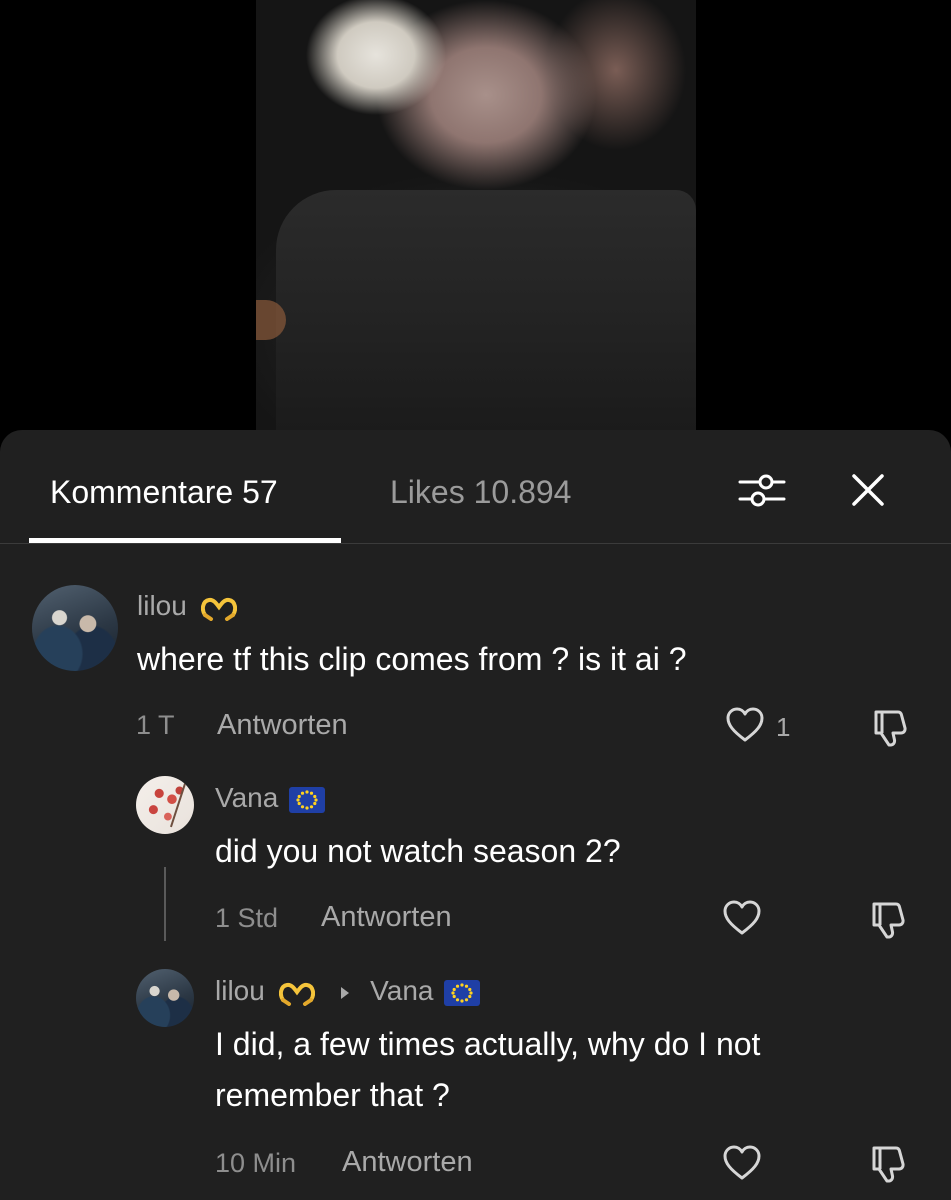 This screenshot has width=951, height=1200. I want to click on heart-outline-icon, so click(742, 1162).